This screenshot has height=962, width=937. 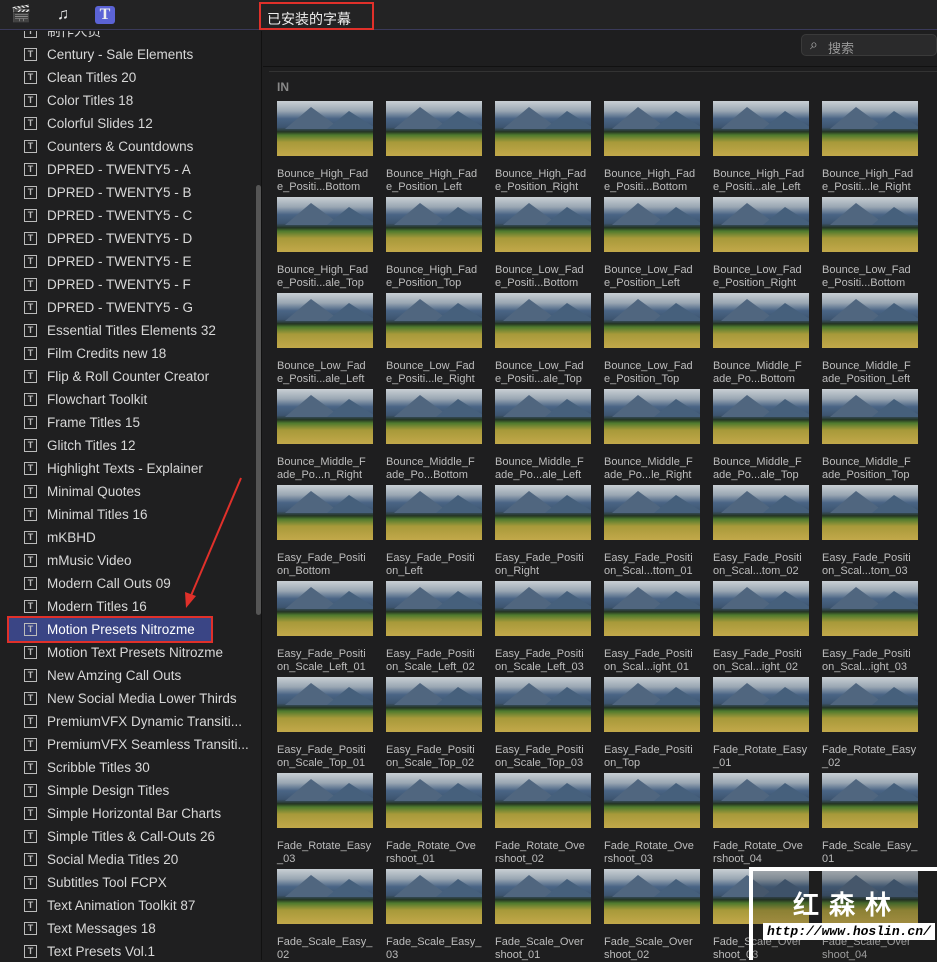 I want to click on sidebar-item: T Social Media Titles 20, so click(x=126, y=859).